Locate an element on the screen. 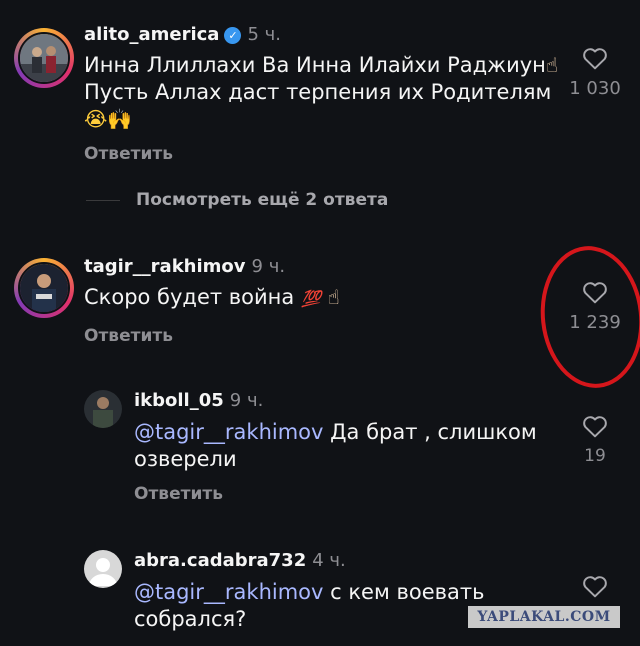 The image size is (640, 646). comment-line: Инна Ллиллахи Ва Инна Илайхи Раджиун is located at coordinates (315, 65).